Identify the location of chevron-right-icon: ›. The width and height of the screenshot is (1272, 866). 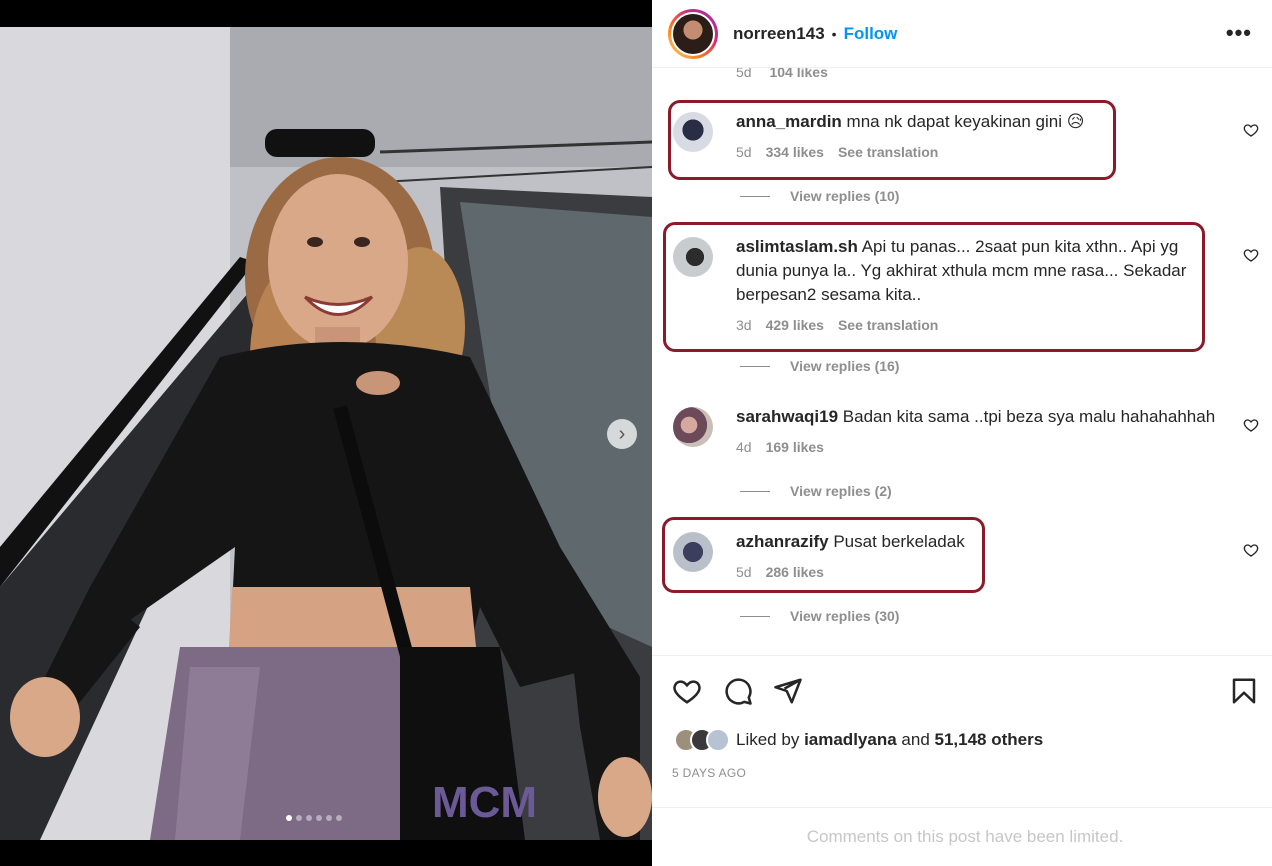
(622, 434).